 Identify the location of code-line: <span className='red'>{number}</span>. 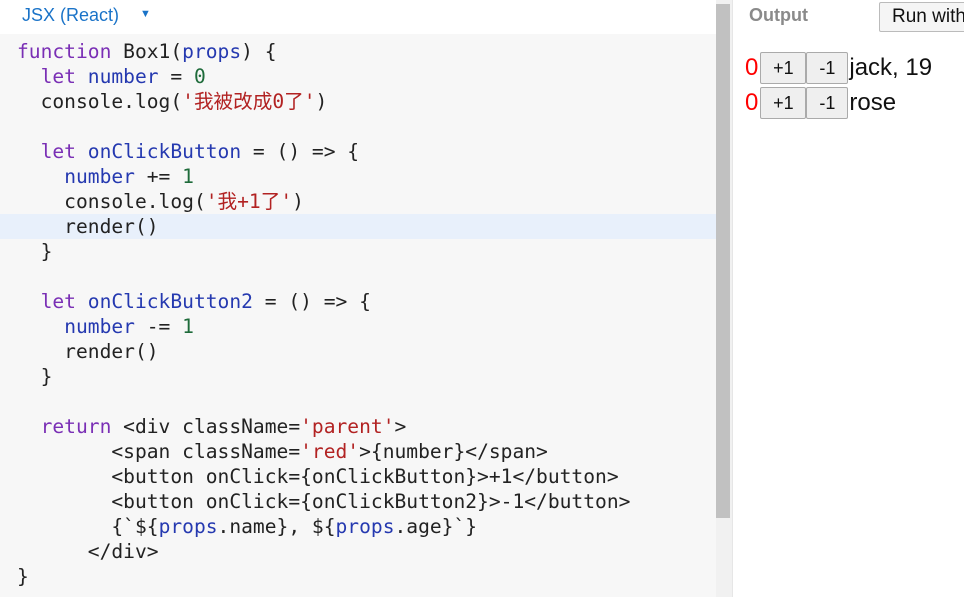
(358, 451).